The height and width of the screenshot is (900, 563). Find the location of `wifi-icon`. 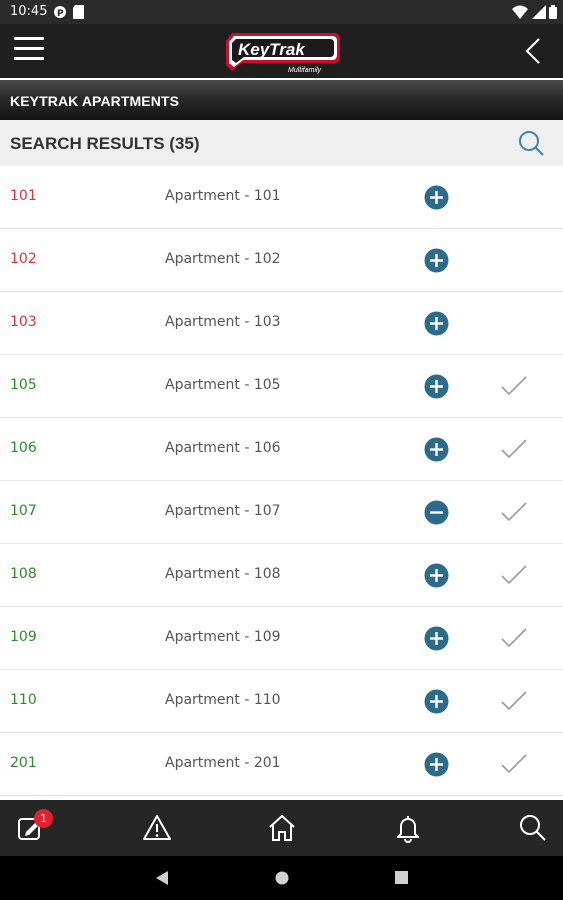

wifi-icon is located at coordinates (520, 12).